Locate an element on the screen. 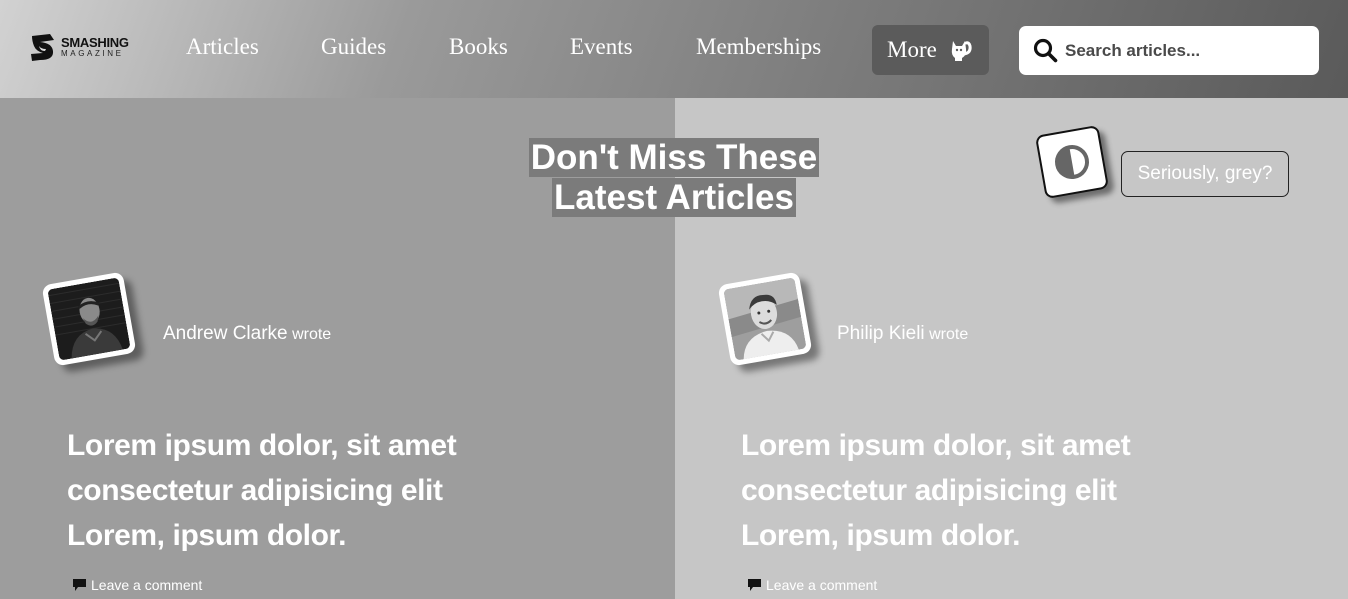 This screenshot has height=599, width=1348. more-button: More is located at coordinates (930, 50).